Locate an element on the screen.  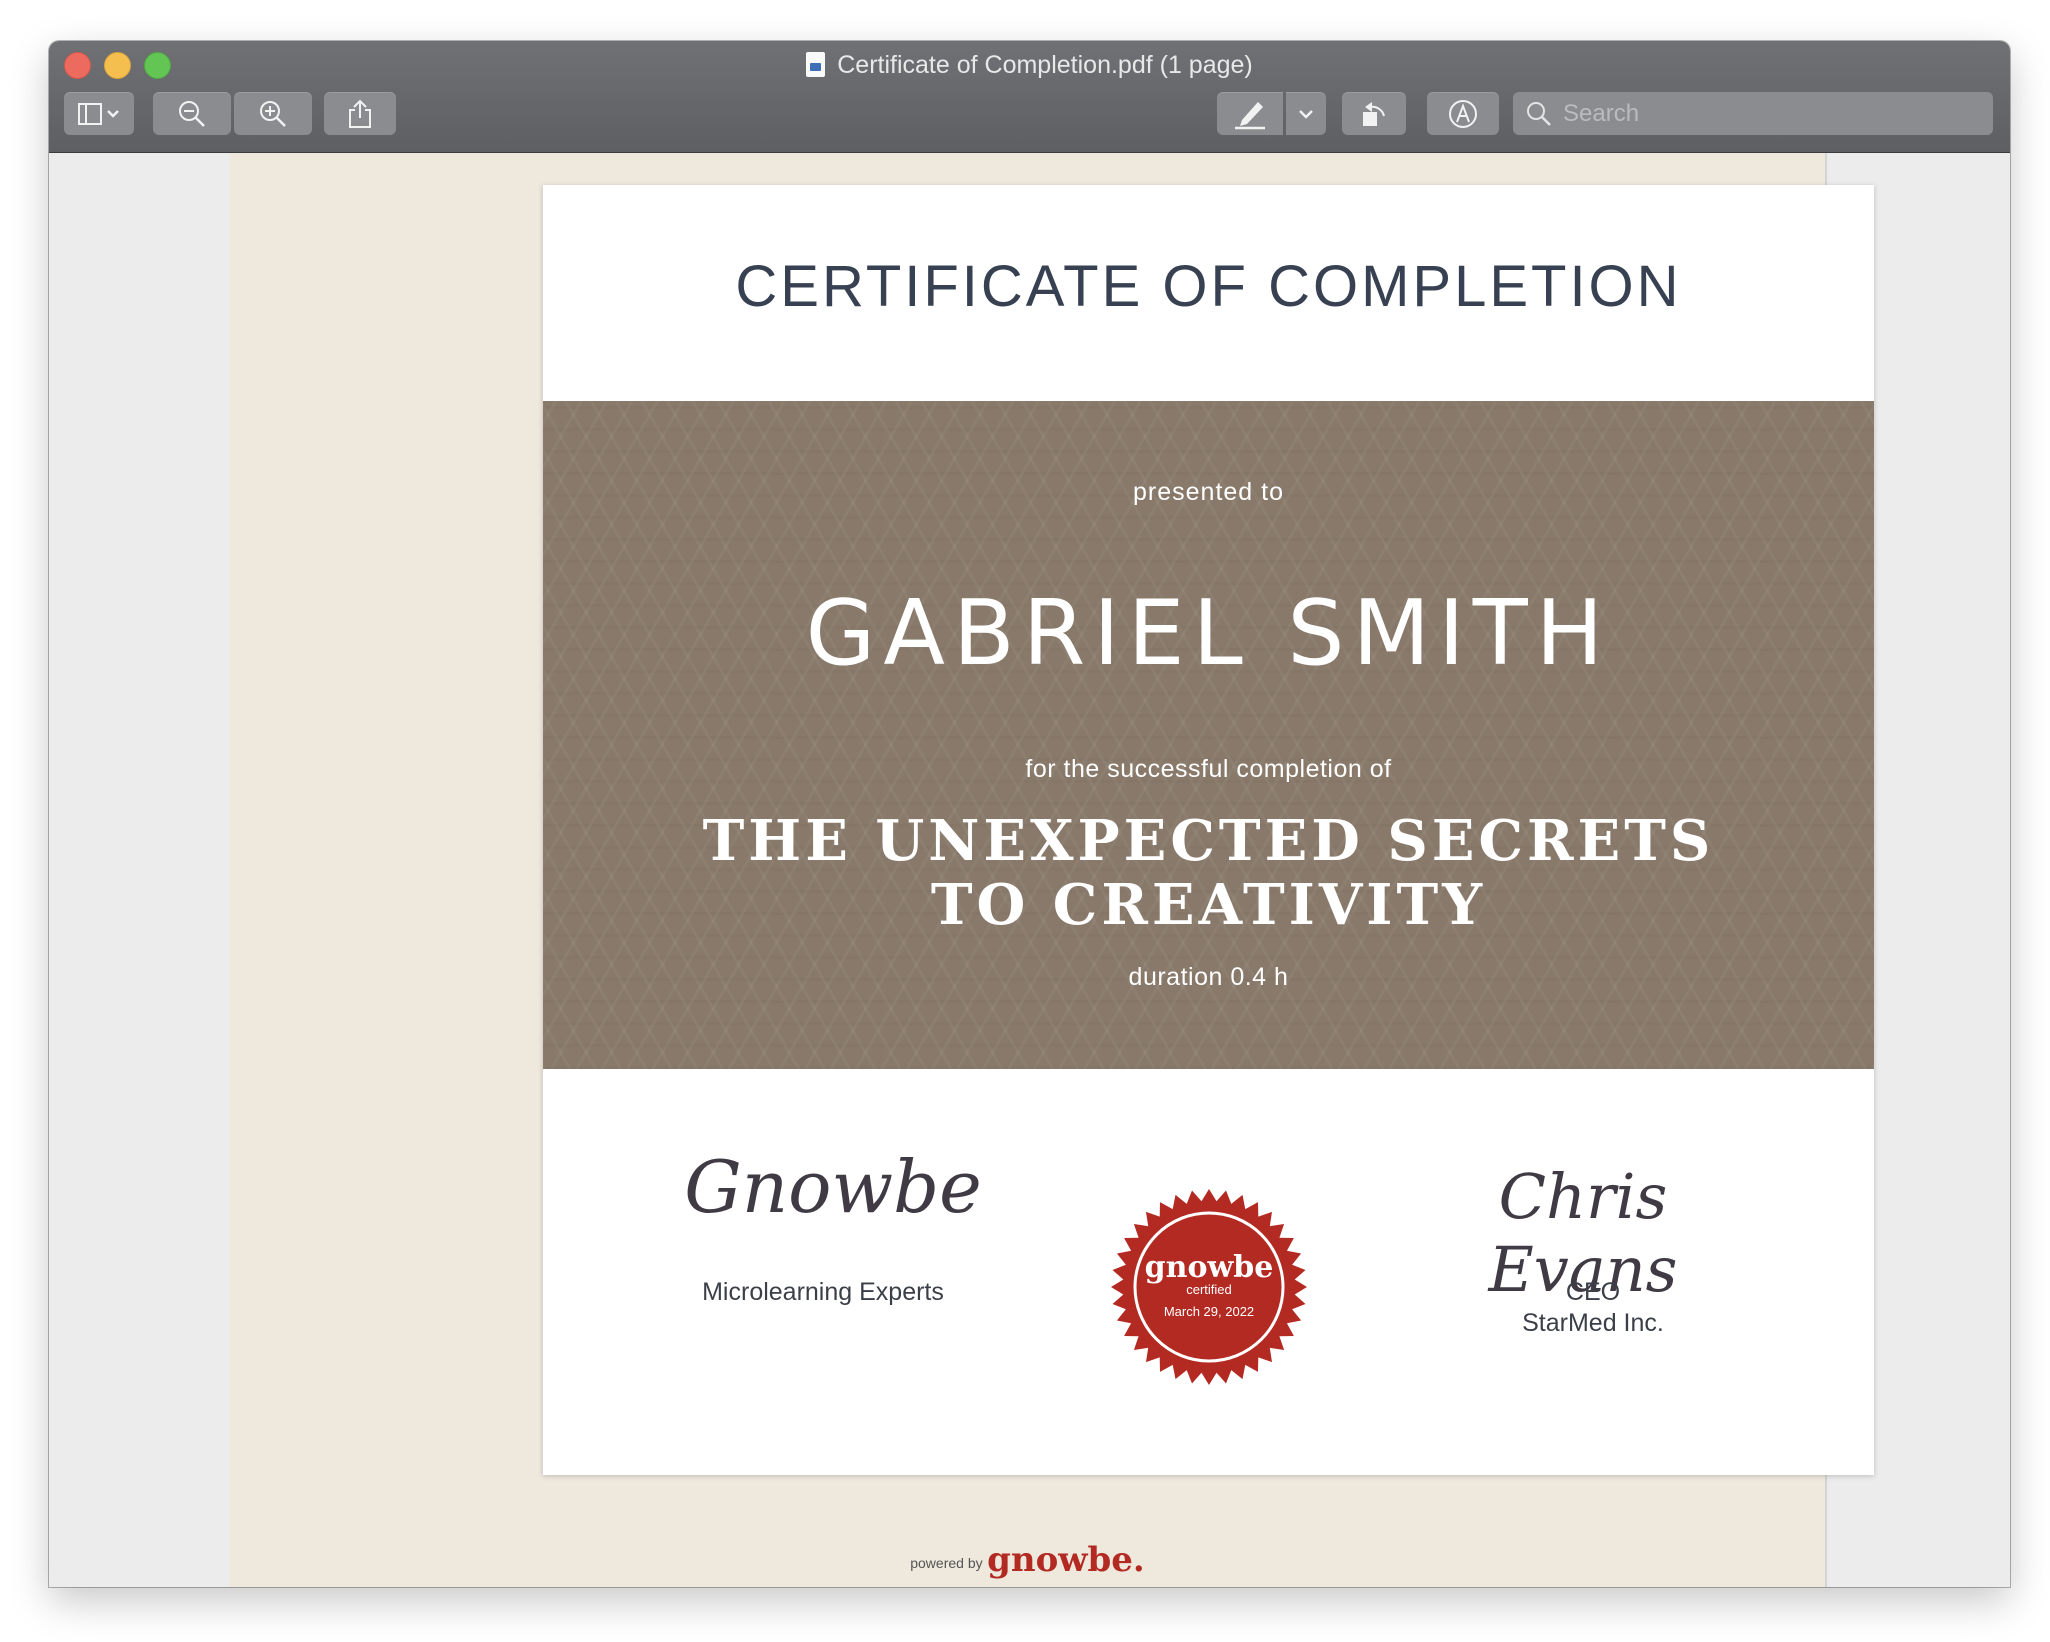
powered-by-footer: powered by gnowbe. is located at coordinates (1027, 1560).